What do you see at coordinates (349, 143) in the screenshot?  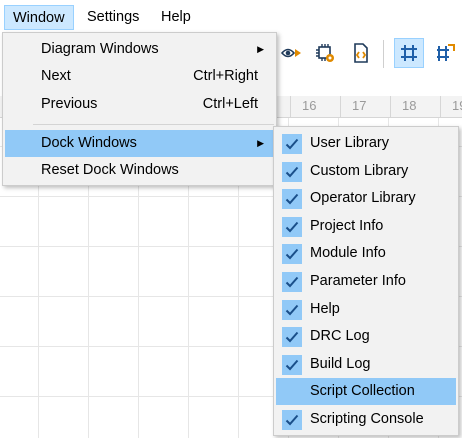 I see `submenu-item-label: User Library` at bounding box center [349, 143].